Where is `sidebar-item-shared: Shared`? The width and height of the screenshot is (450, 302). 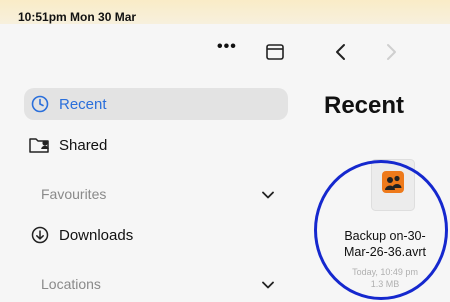 sidebar-item-shared: Shared is located at coordinates (68, 145).